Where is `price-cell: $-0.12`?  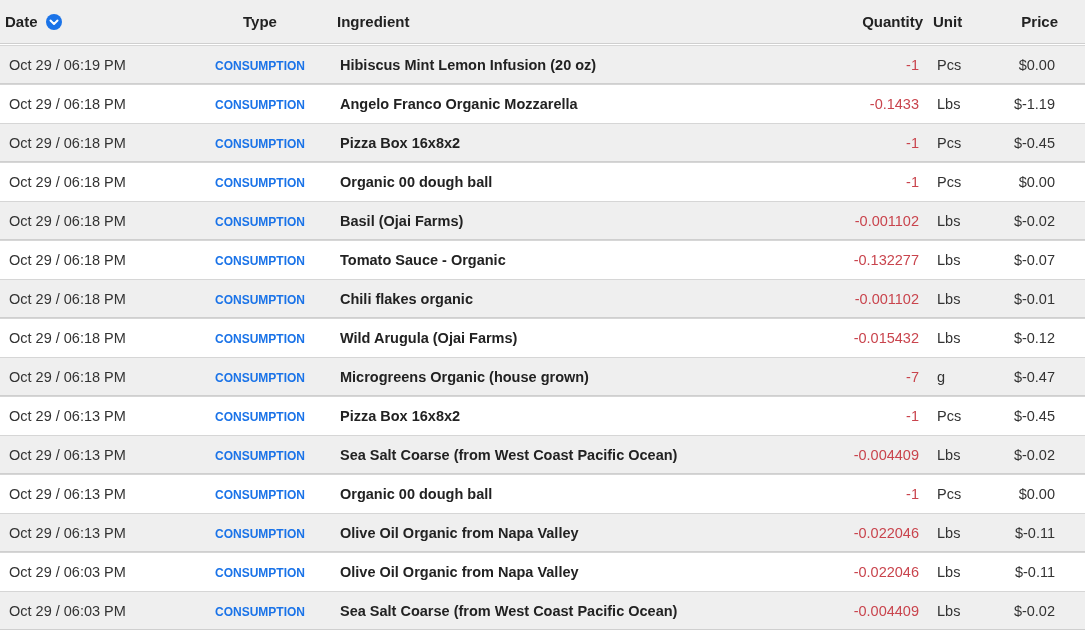
price-cell: $-0.12 is located at coordinates (1034, 337).